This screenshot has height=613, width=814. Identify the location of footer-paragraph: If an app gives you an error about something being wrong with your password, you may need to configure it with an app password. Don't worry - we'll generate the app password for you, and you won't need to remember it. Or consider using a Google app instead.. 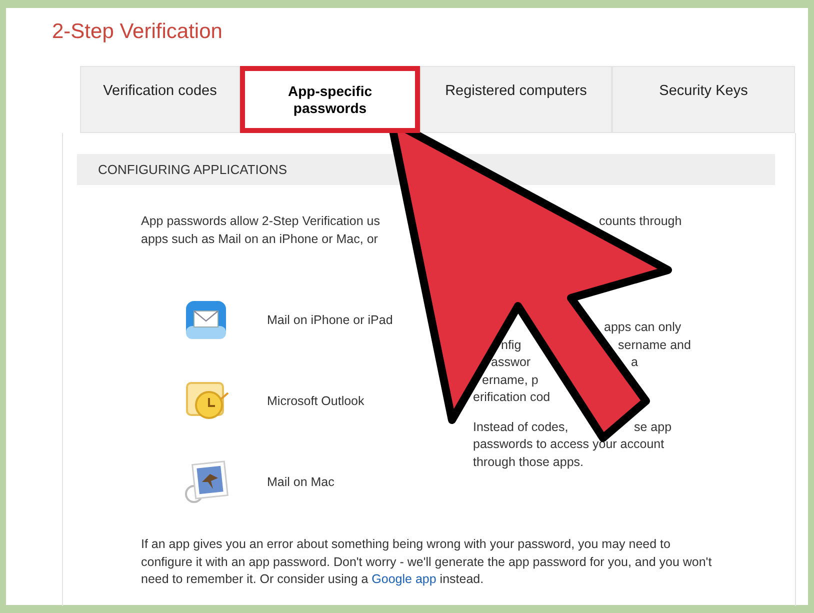
(427, 562).